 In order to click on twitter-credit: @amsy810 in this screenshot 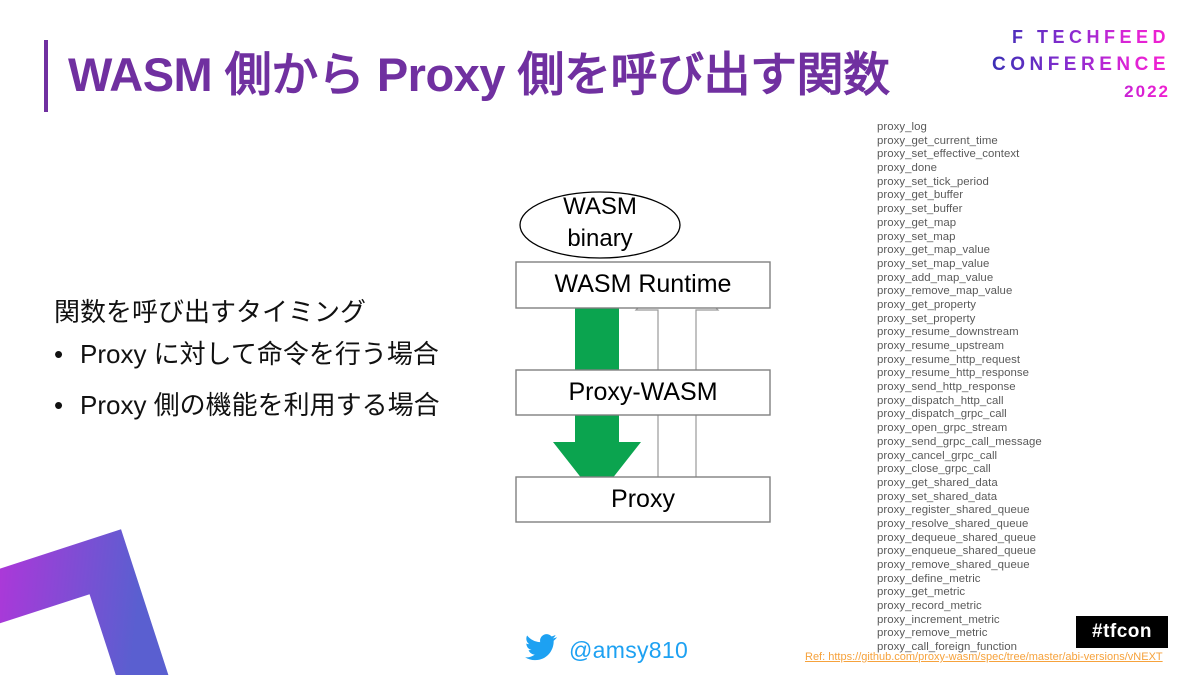, I will do `click(606, 650)`.